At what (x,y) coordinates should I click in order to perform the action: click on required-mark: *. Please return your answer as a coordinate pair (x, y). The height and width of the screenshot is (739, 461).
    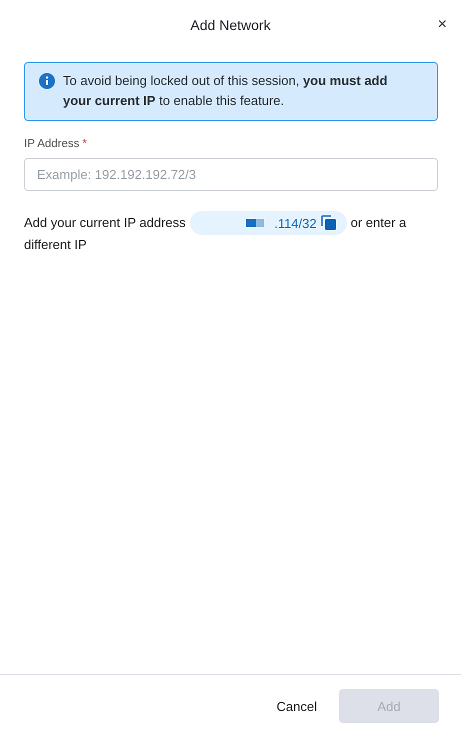
    Looking at the image, I should click on (84, 144).